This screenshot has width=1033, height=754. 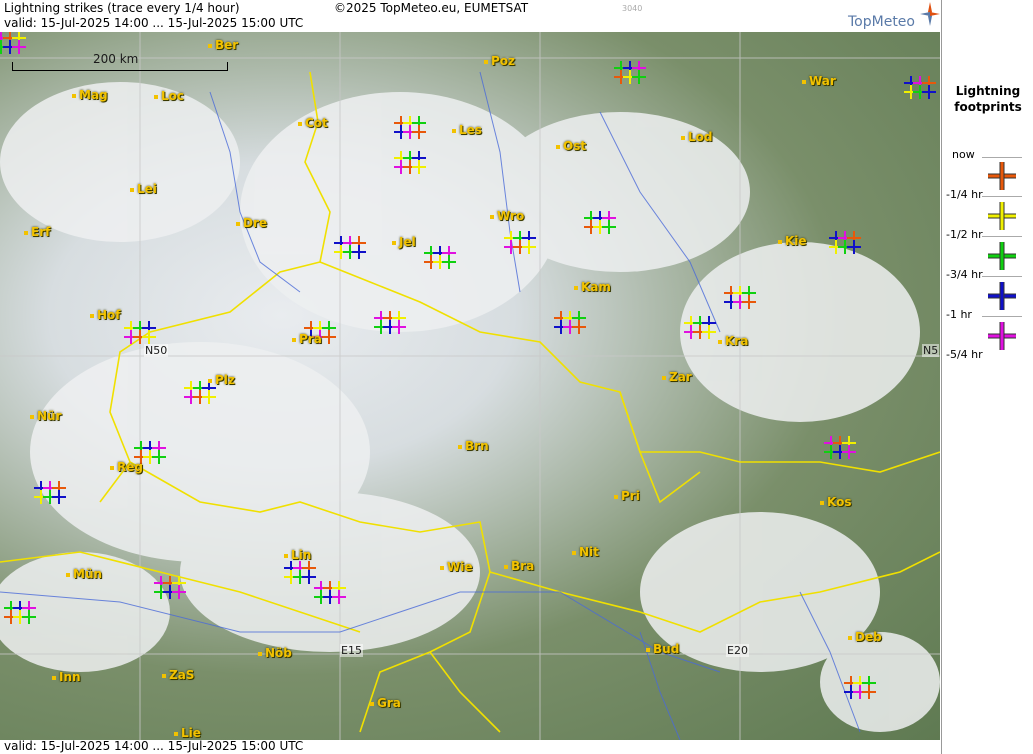 What do you see at coordinates (221, 380) in the screenshot?
I see `city-label: Plz` at bounding box center [221, 380].